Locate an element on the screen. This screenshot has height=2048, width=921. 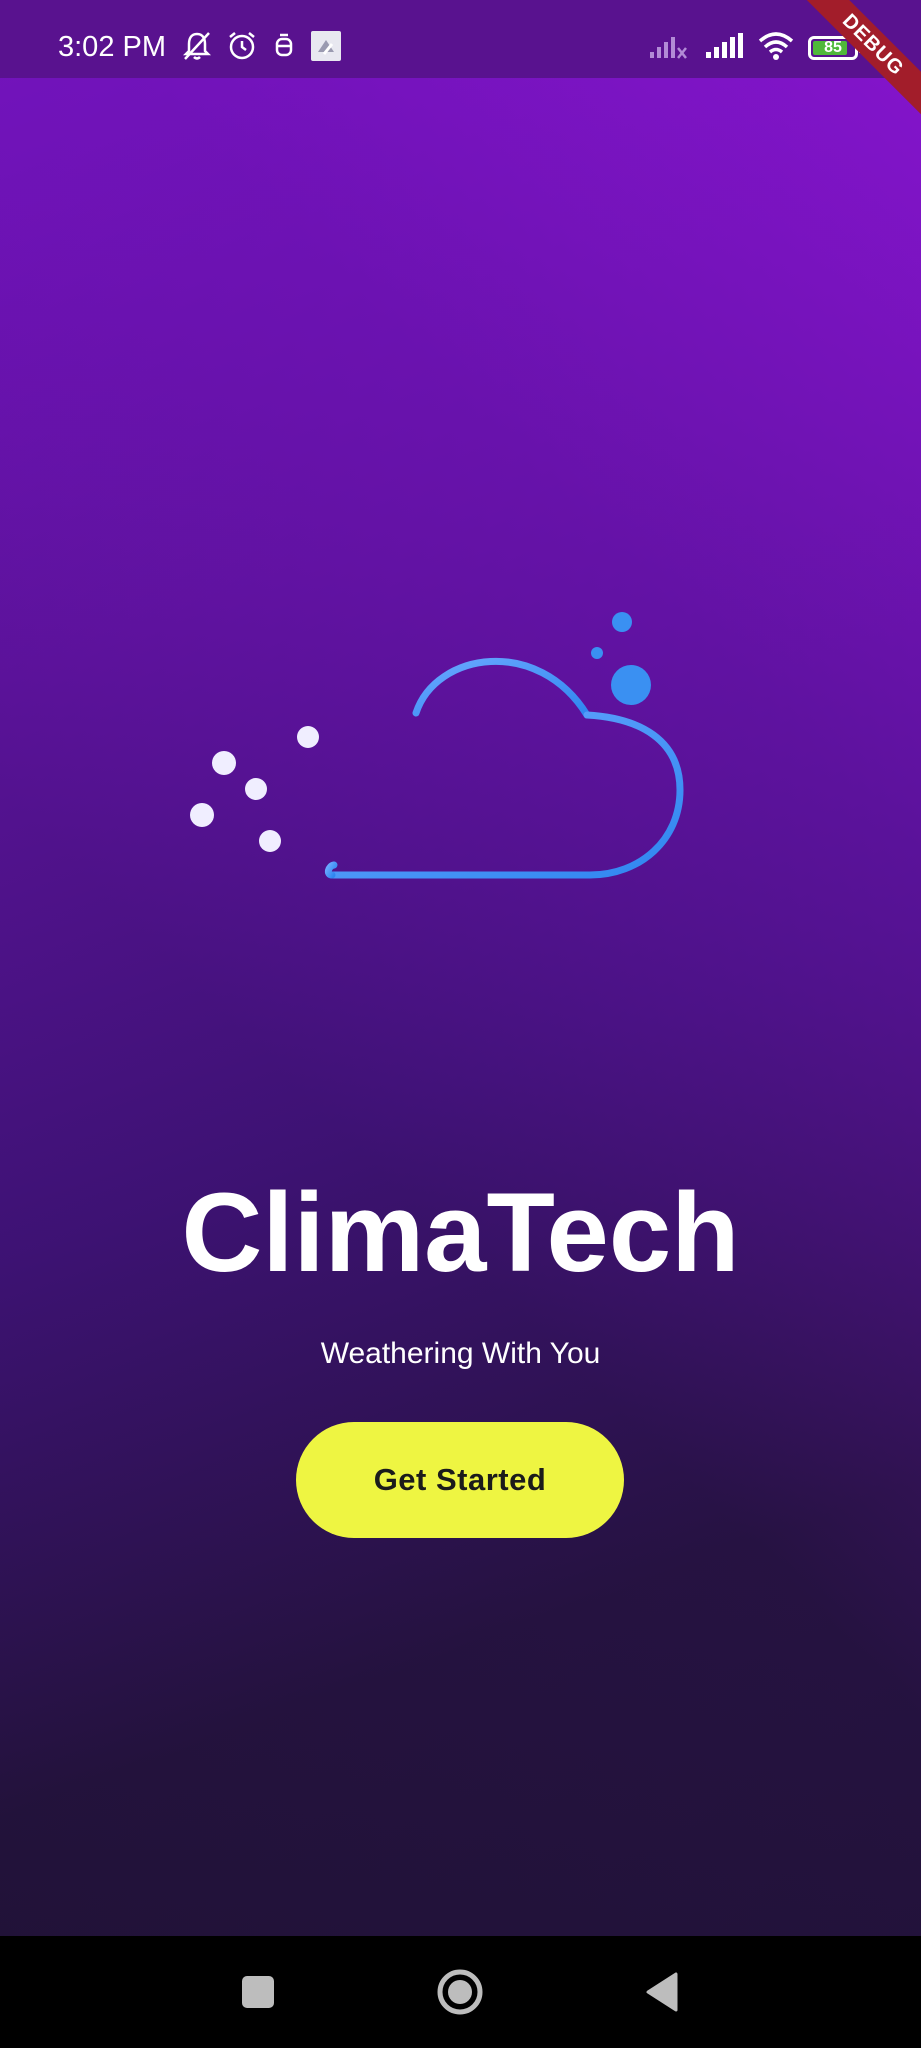
image-icon is located at coordinates (326, 48).